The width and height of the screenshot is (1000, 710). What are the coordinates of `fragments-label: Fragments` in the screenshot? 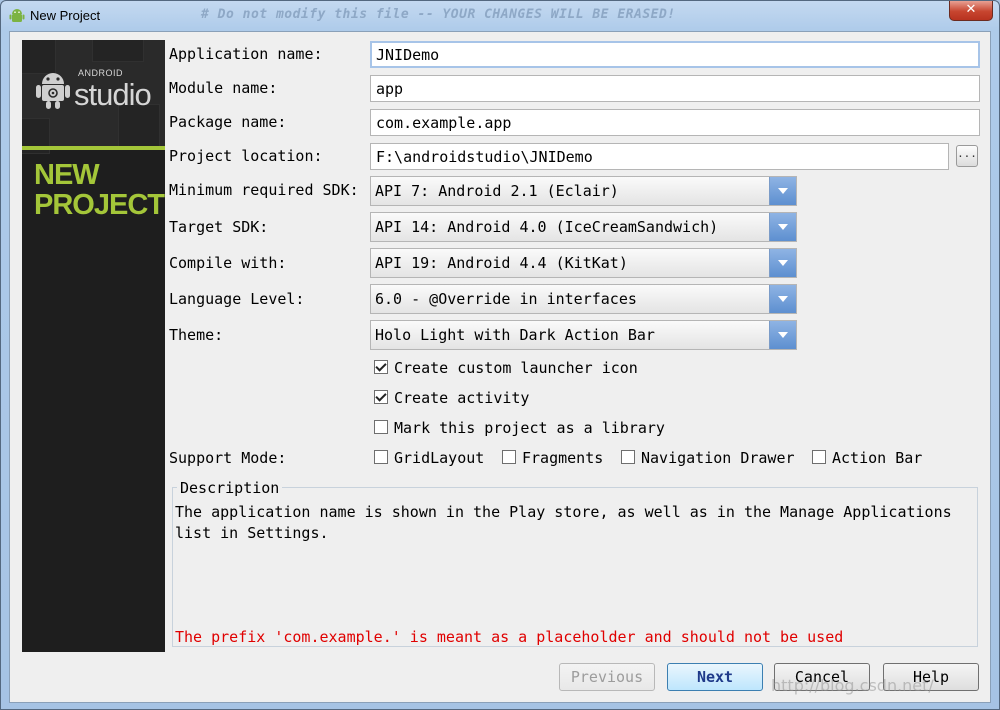 It's located at (563, 458).